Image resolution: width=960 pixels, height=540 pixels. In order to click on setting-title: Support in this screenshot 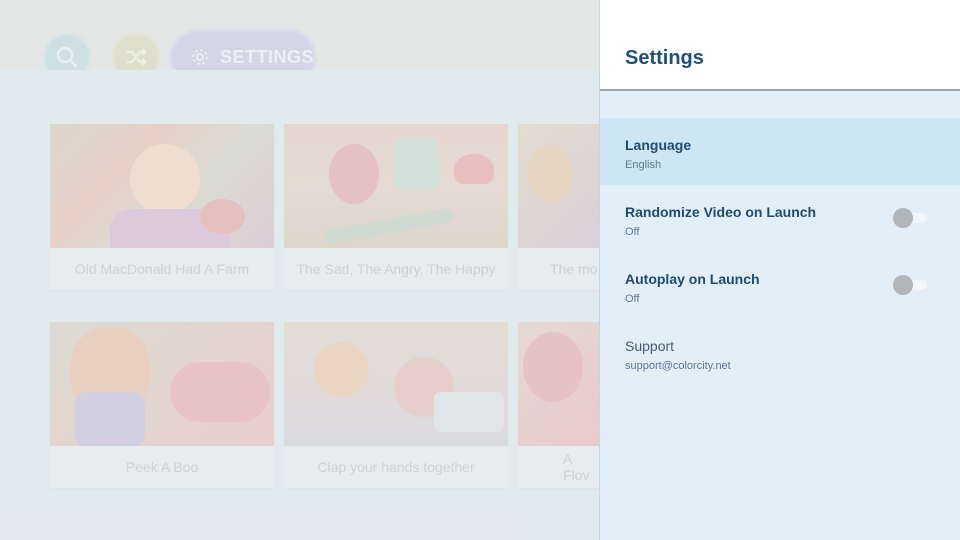, I will do `click(650, 346)`.